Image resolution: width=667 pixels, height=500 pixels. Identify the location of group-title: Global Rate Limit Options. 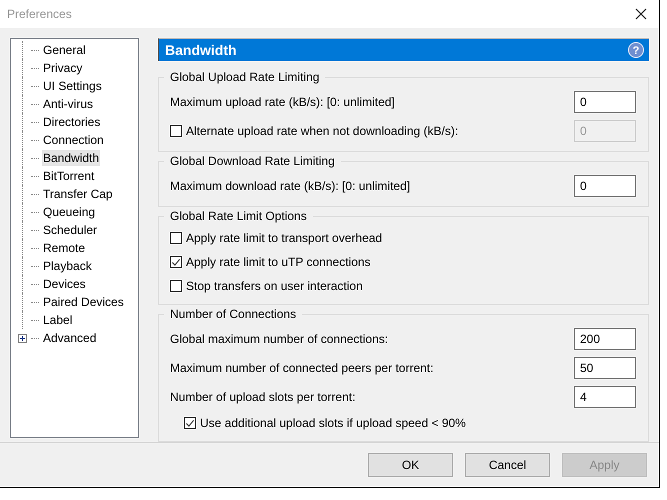
(238, 216).